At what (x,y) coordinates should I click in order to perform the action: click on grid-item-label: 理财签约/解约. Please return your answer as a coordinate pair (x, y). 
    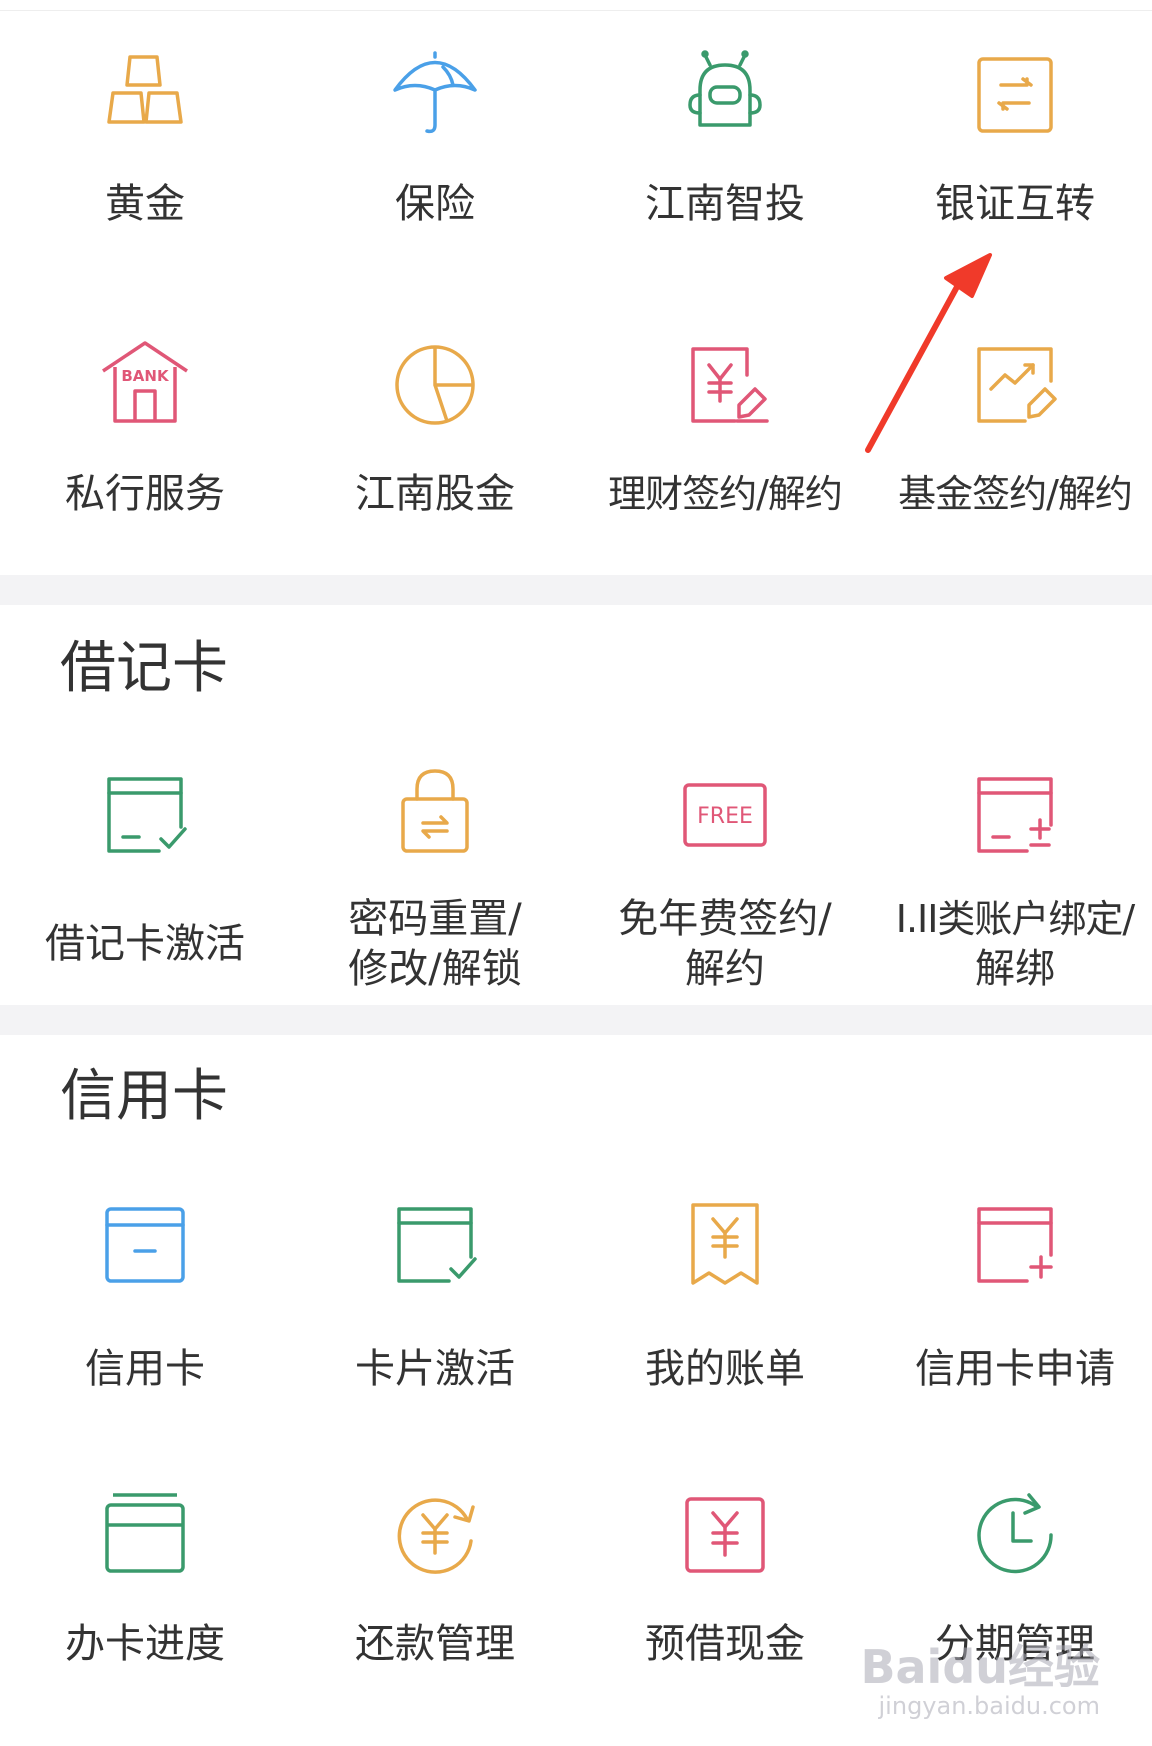
    Looking at the image, I should click on (725, 494).